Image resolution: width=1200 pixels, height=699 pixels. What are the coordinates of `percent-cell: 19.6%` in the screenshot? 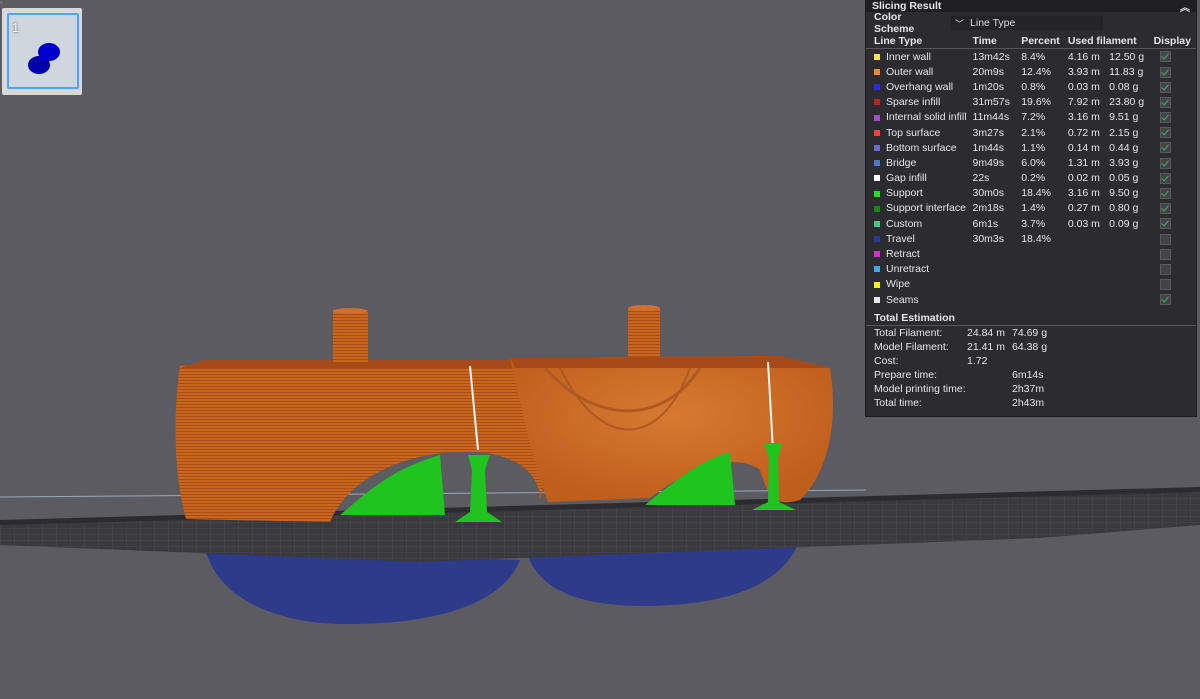 It's located at (1036, 102).